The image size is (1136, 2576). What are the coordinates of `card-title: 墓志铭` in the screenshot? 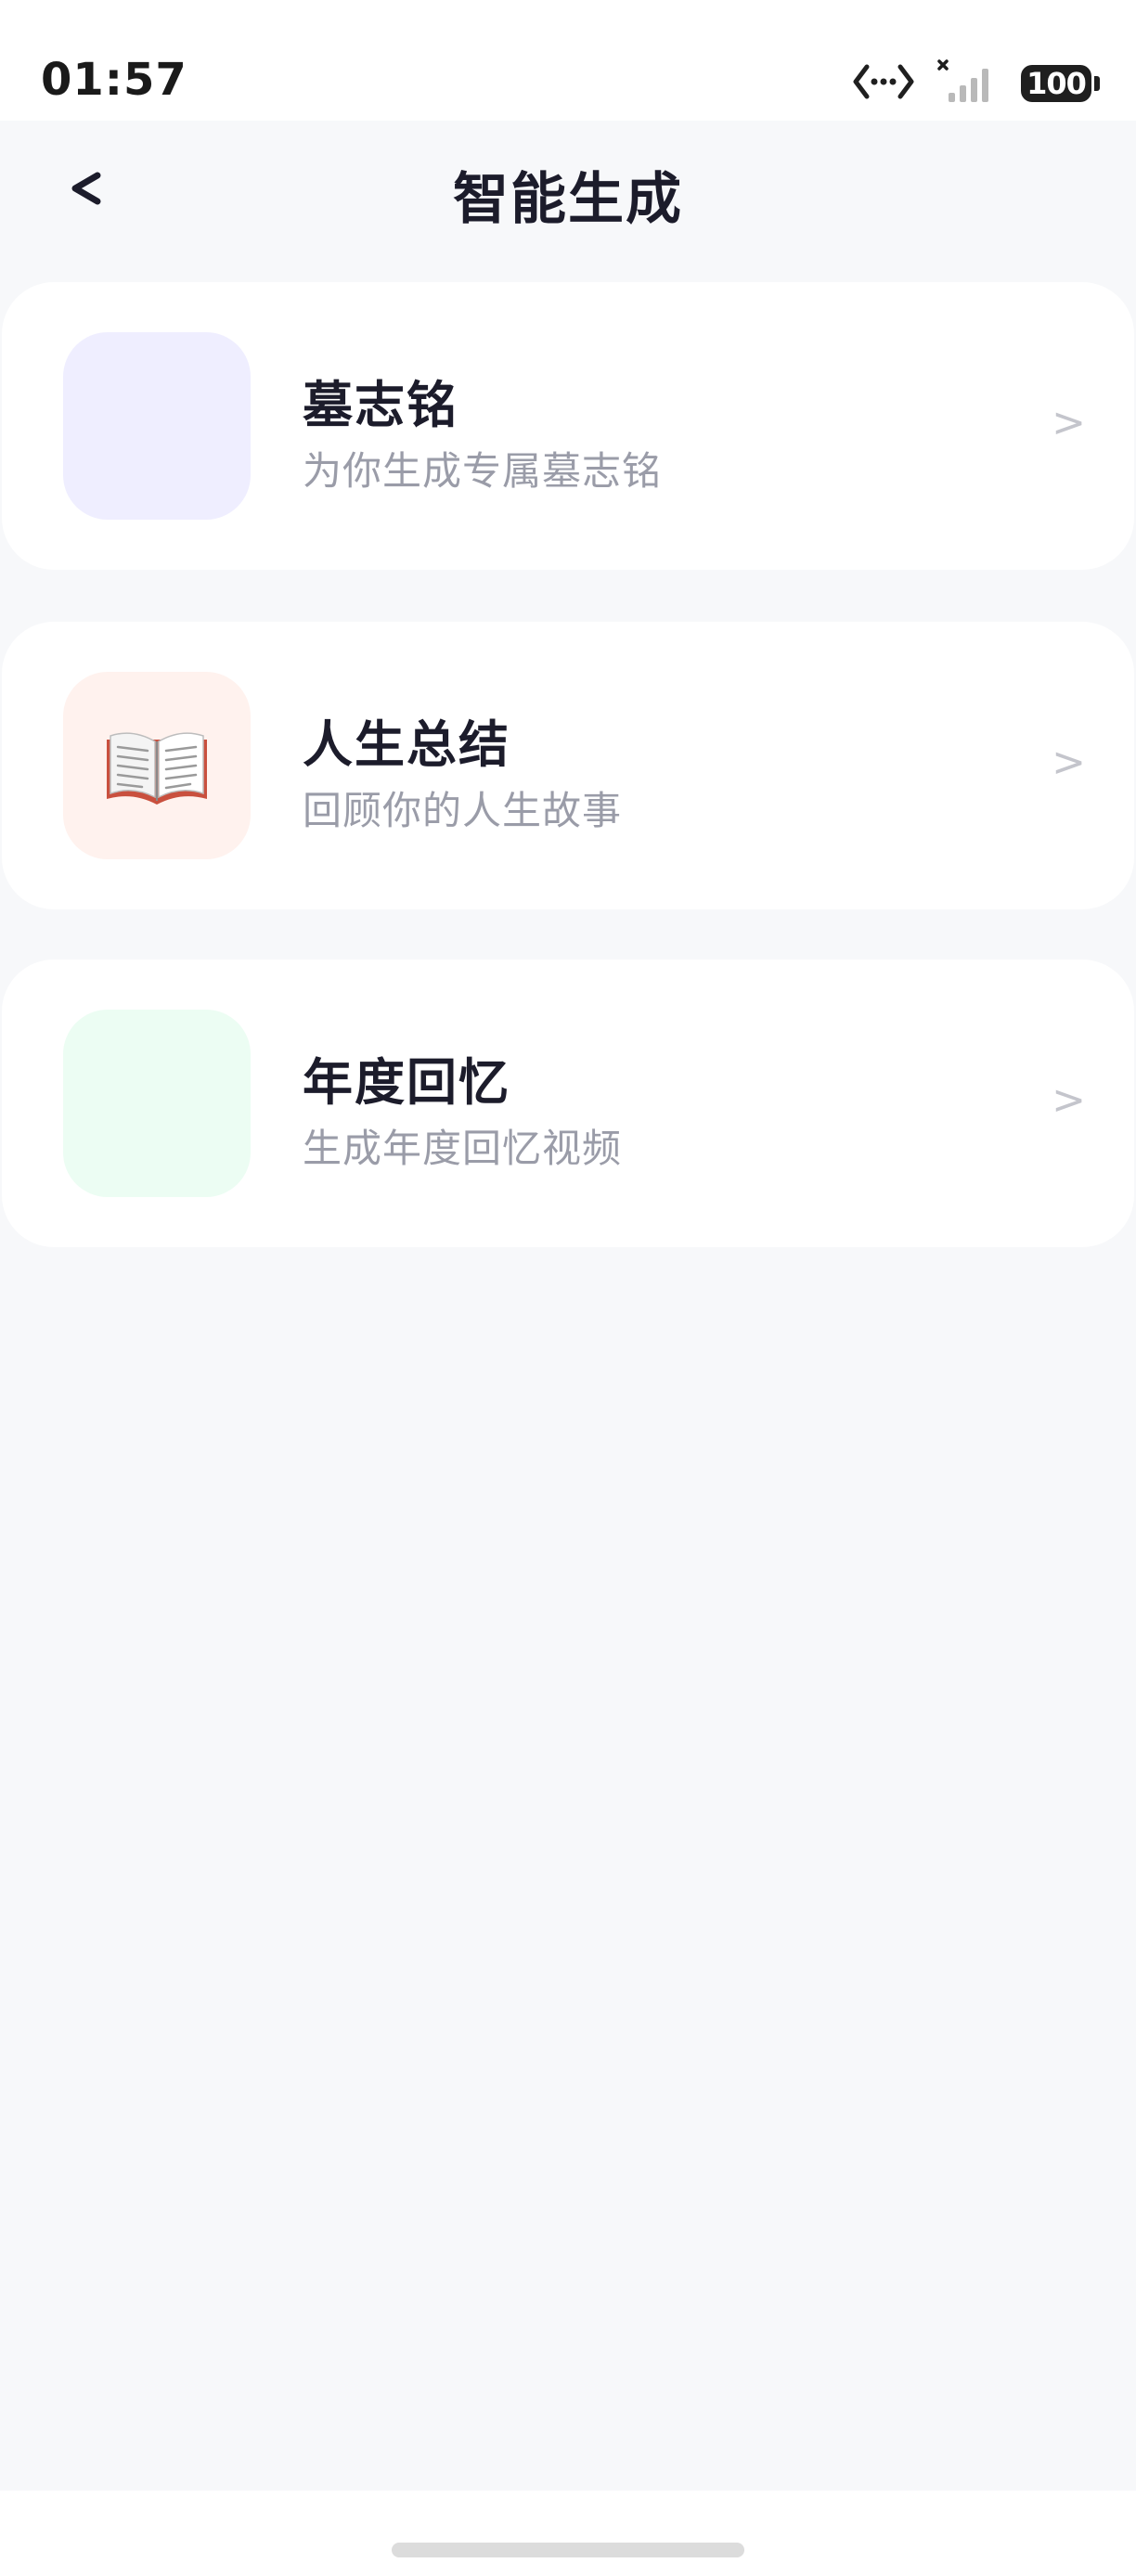 It's located at (380, 405).